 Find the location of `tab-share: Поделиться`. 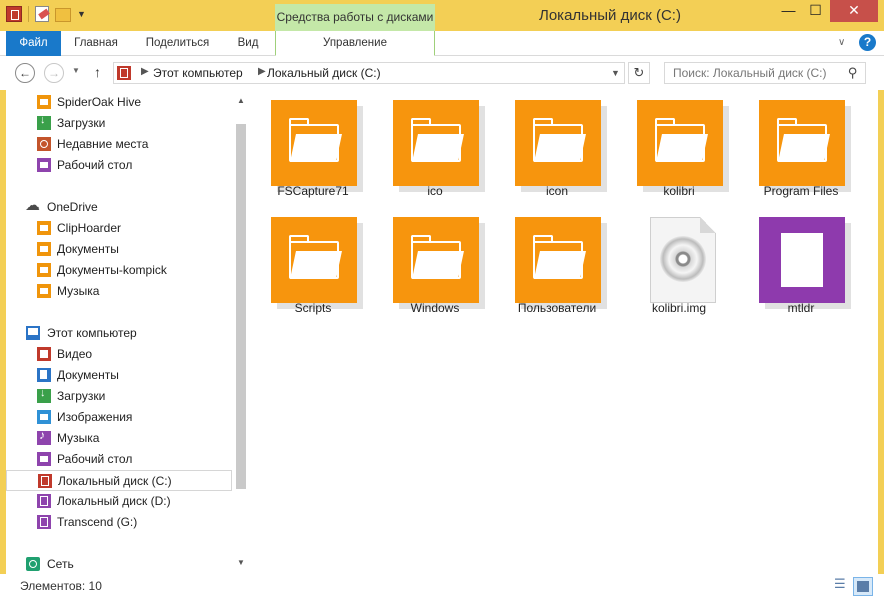

tab-share: Поделиться is located at coordinates (177, 43).